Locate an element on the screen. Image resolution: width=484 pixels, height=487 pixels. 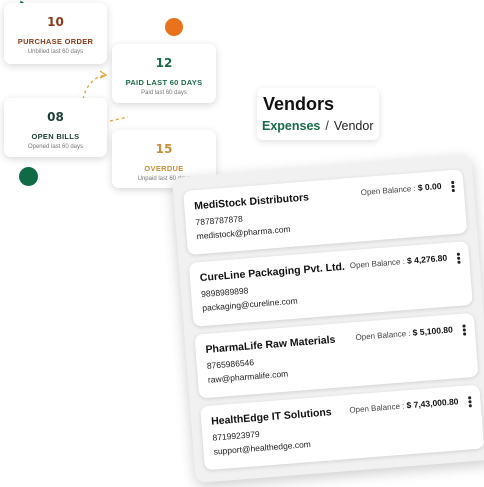
stat-subtitle: Opened last 60 days is located at coordinates (55, 147).